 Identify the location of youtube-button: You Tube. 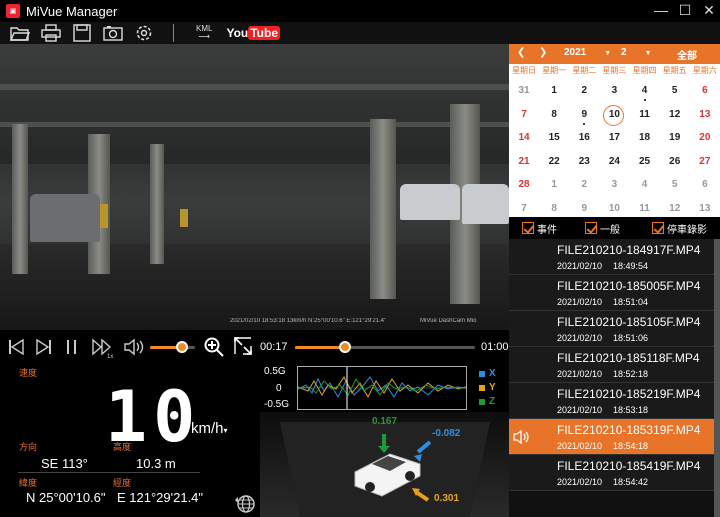
(253, 33).